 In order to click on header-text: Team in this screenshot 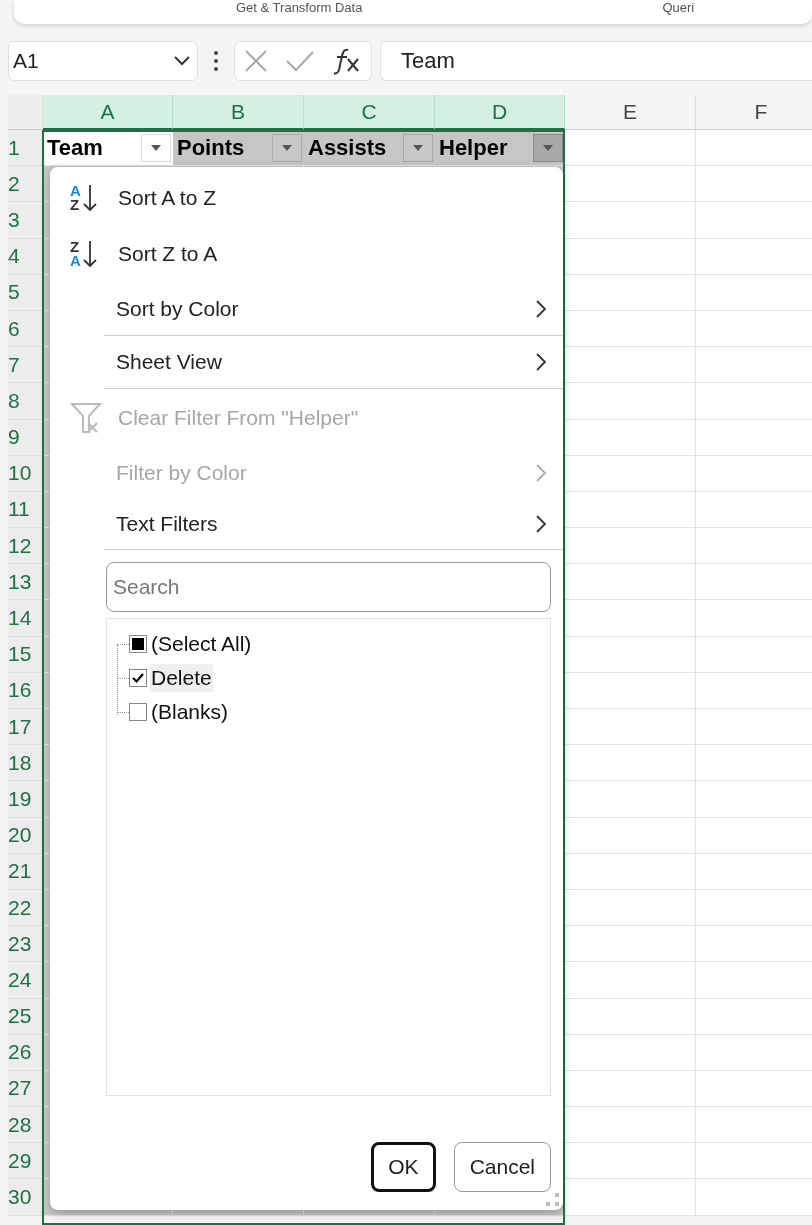, I will do `click(75, 147)`.